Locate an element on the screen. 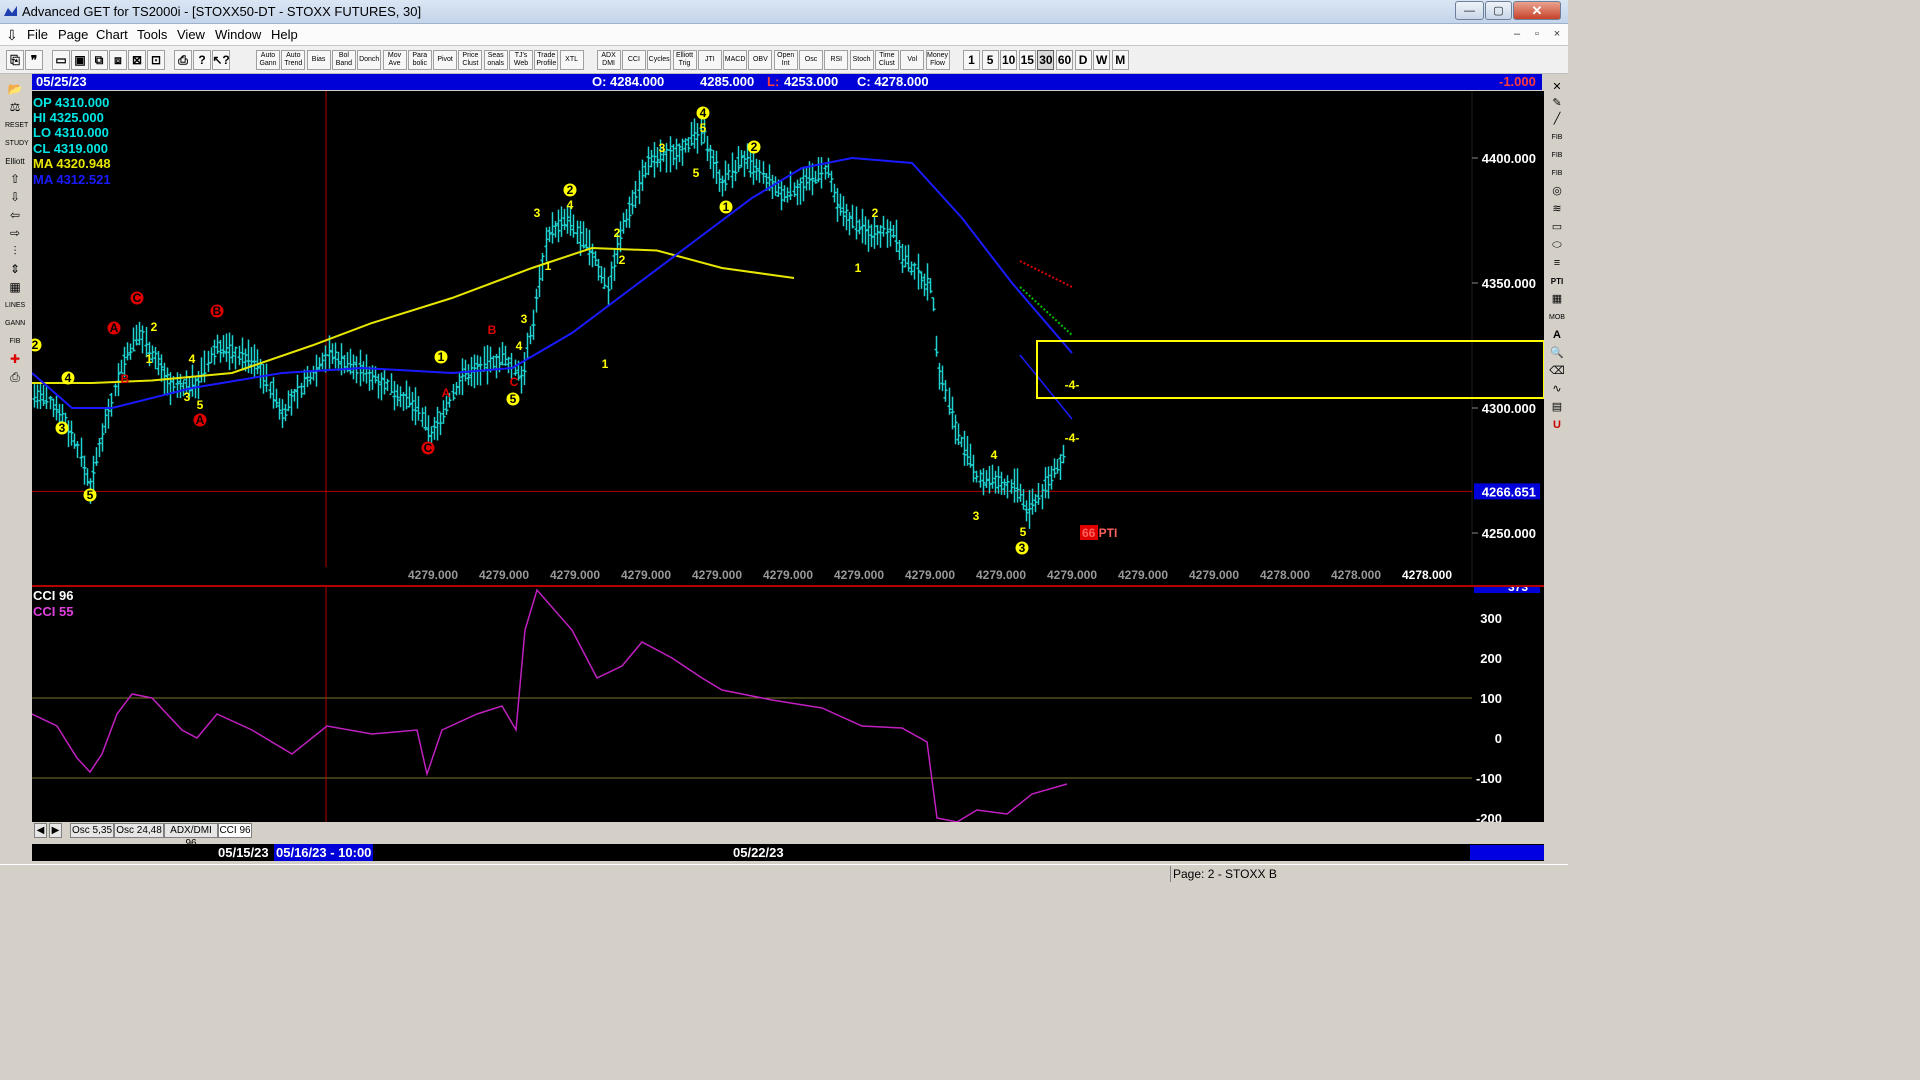  crosshair-icon: ✚ is located at coordinates (15, 359).